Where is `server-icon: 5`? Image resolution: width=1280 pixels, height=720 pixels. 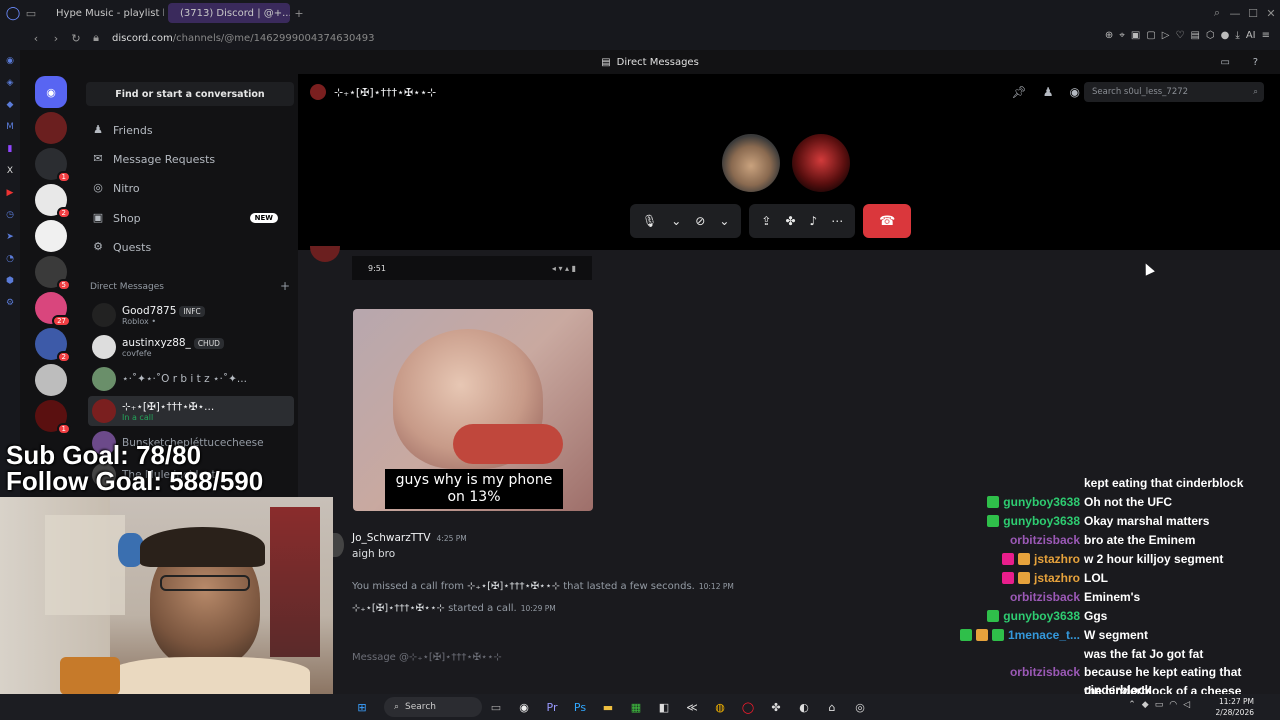
server-icon: 5 is located at coordinates (53, 273).